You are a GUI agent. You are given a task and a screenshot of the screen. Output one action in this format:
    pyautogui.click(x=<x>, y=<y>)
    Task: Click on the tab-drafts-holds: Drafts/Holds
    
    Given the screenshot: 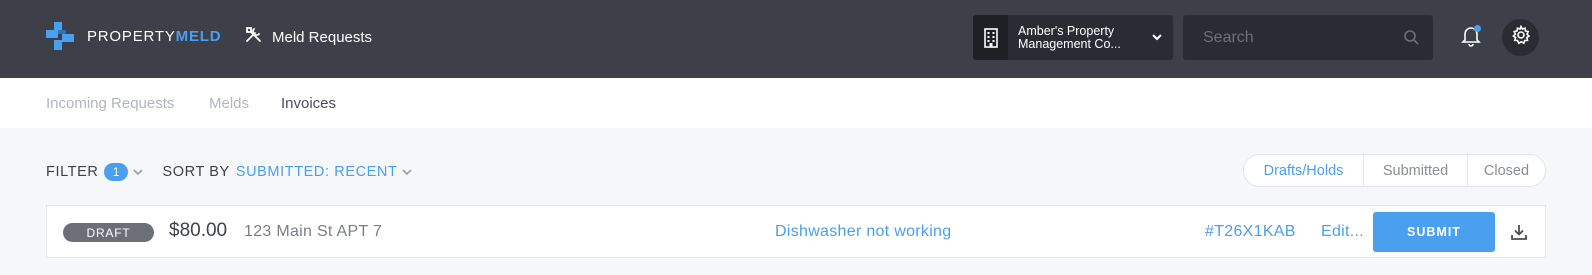 What is the action you would take?
    pyautogui.click(x=1303, y=170)
    